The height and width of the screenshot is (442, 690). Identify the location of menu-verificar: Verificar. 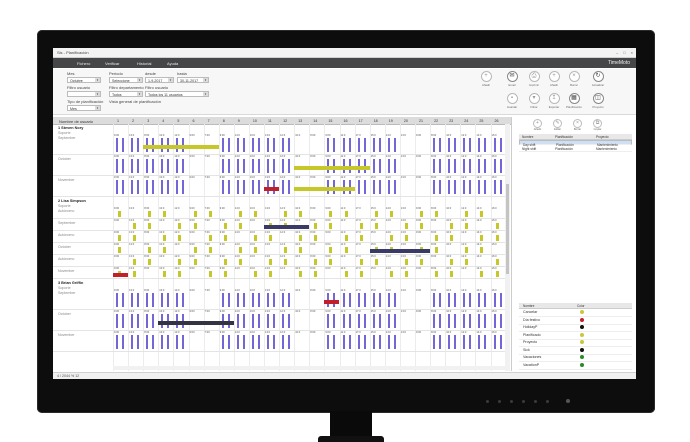
(112, 63).